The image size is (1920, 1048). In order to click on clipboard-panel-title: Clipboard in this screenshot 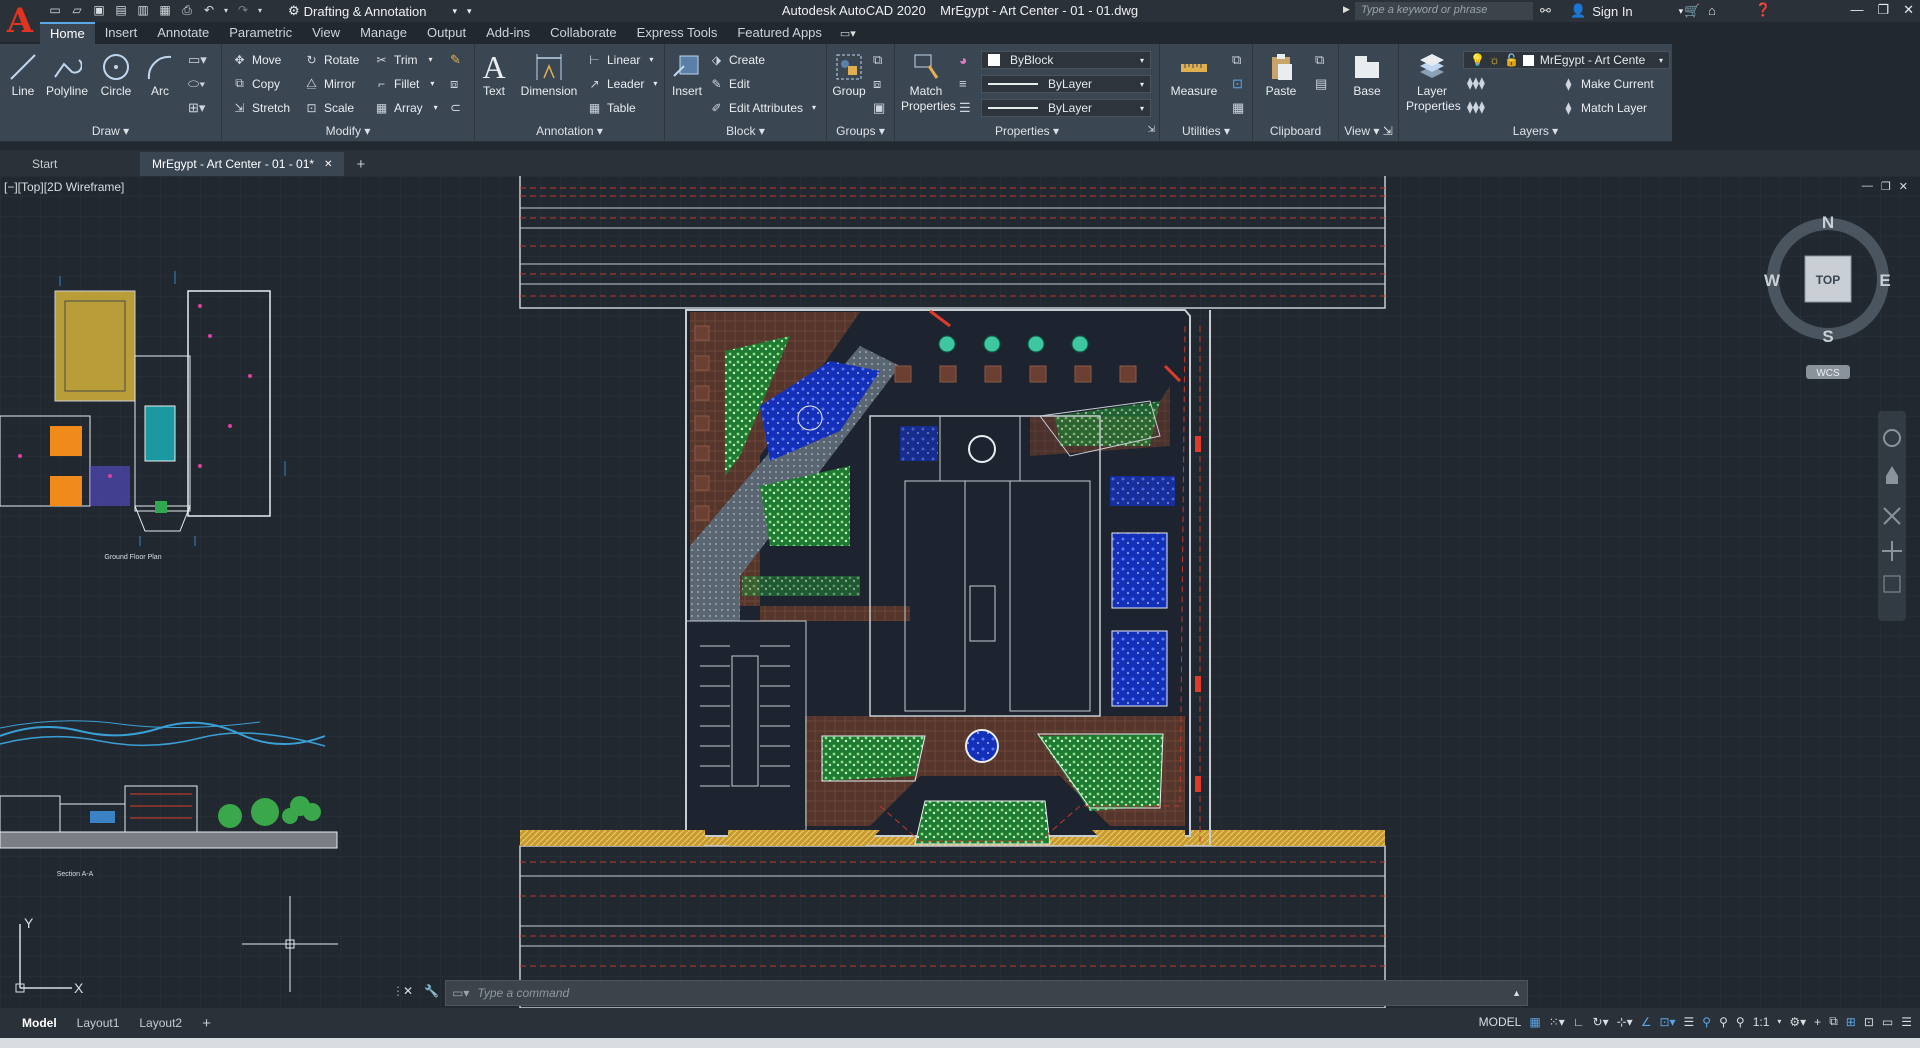, I will do `click(1295, 132)`.